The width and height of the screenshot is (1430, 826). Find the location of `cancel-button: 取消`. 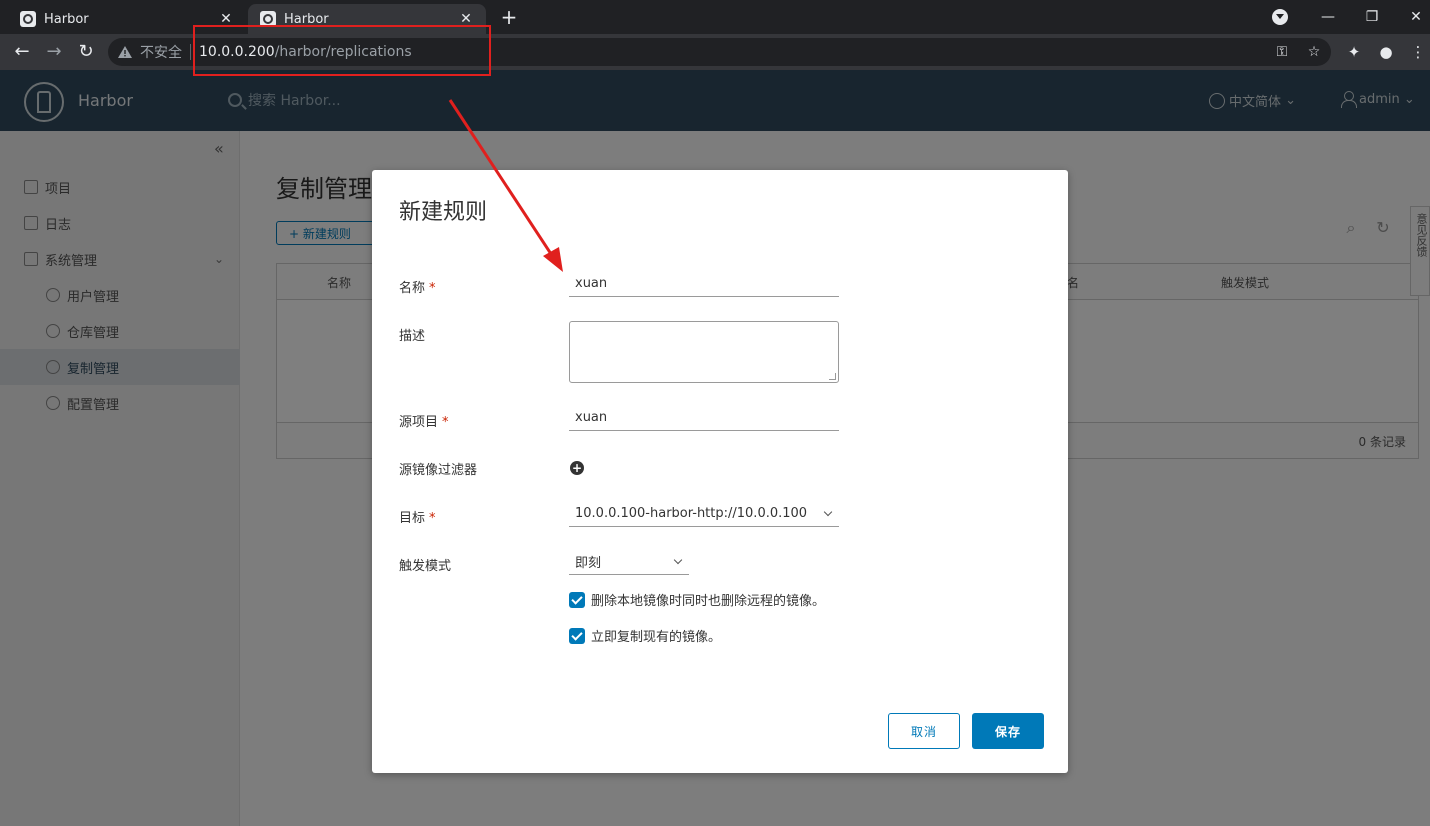

cancel-button: 取消 is located at coordinates (924, 731).